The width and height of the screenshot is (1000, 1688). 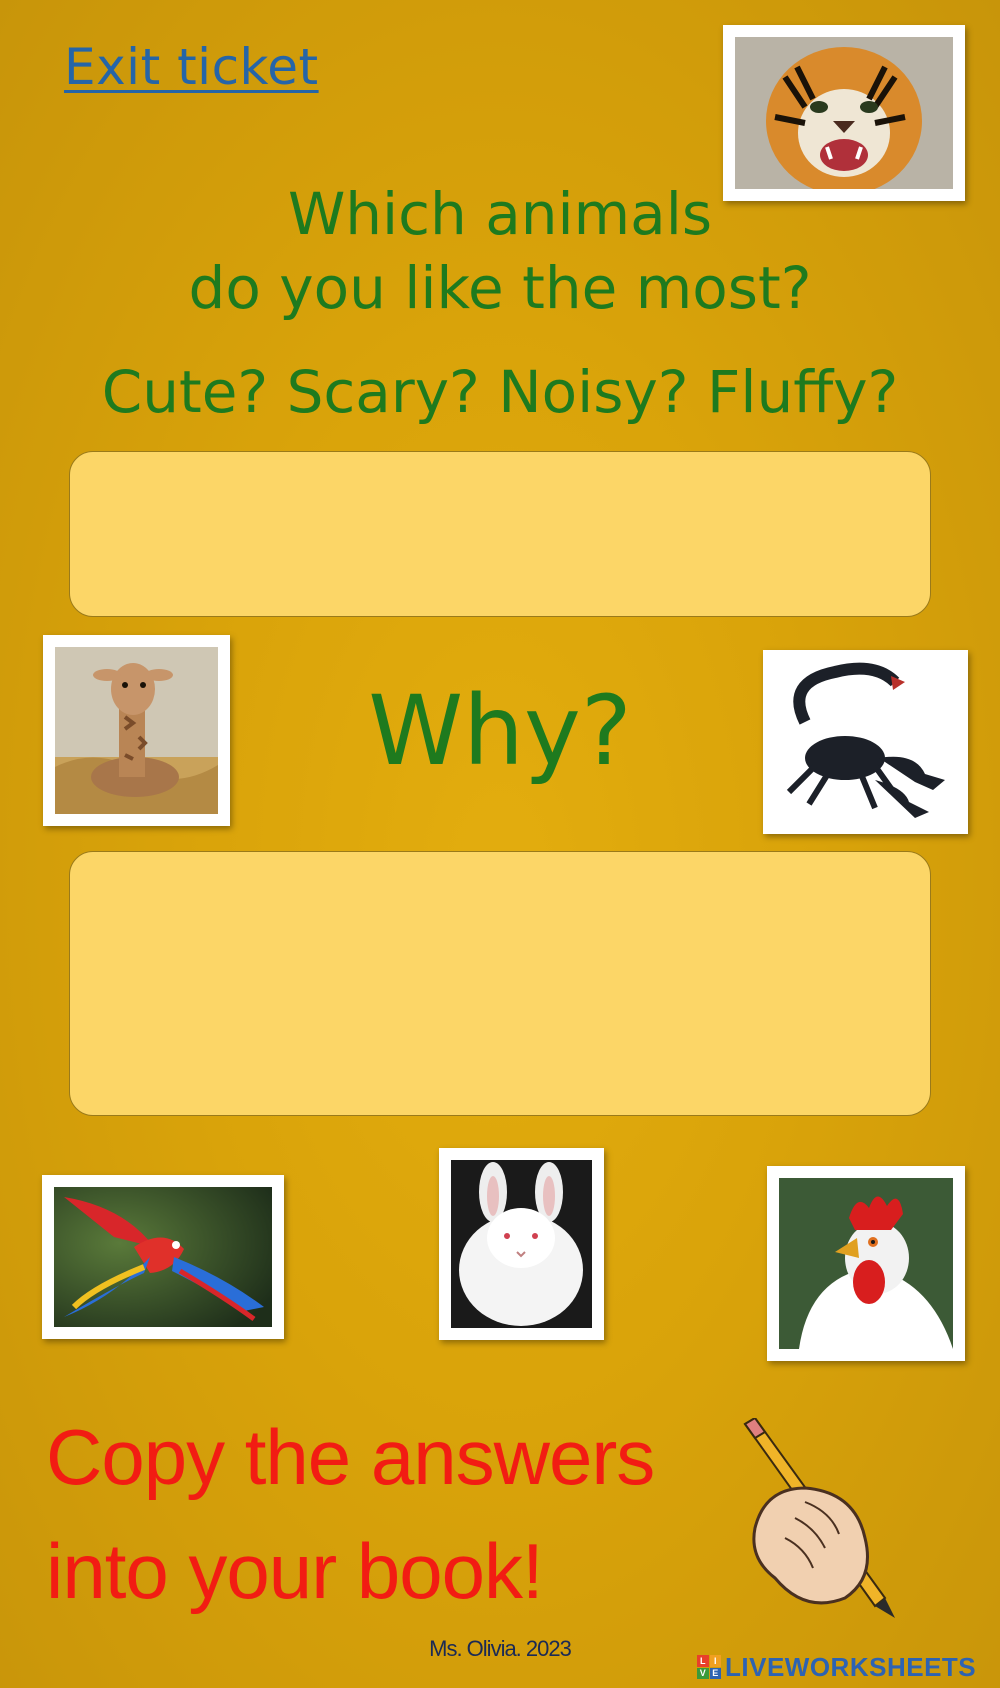 I want to click on liveworksheets-logo-icon: L I V E, so click(x=709, y=1667).